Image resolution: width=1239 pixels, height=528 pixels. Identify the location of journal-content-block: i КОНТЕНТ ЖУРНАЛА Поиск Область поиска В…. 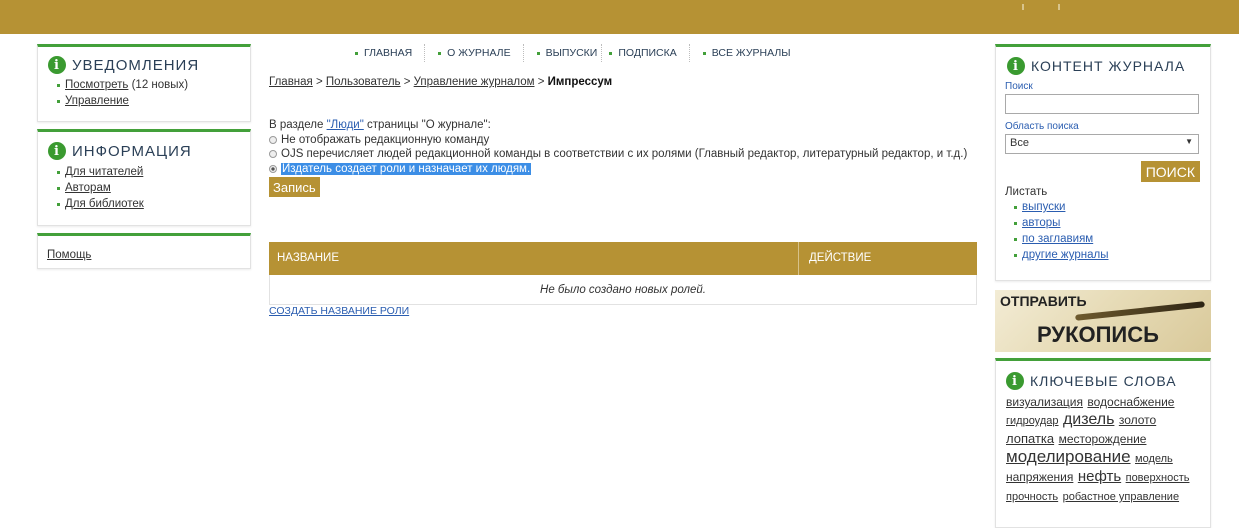
(1103, 162).